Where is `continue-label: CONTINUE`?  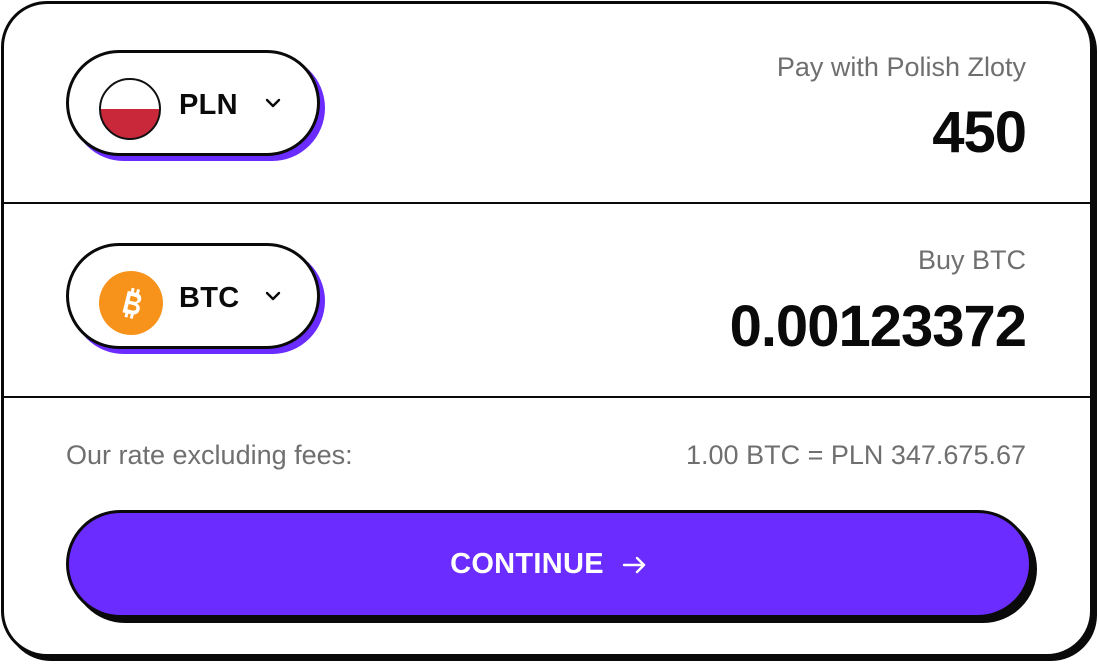
continue-label: CONTINUE is located at coordinates (527, 564).